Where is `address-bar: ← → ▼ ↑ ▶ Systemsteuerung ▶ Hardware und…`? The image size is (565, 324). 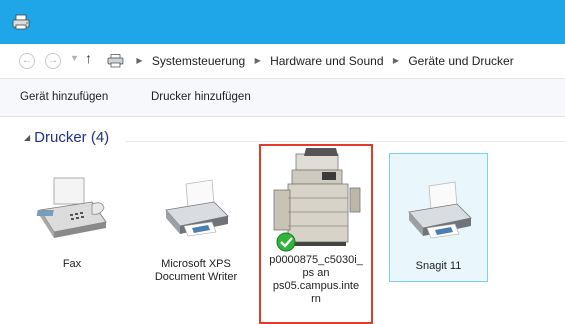
address-bar: ← → ▼ ↑ ▶ Systemsteuerung ▶ Hardware und… is located at coordinates (282, 61).